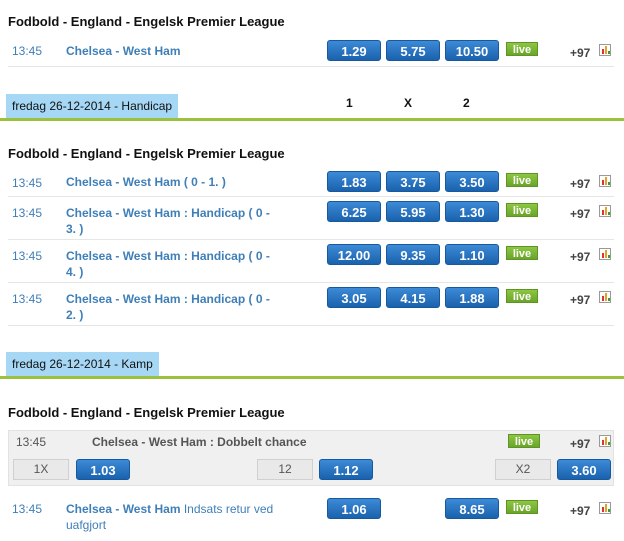 This screenshot has height=541, width=624. I want to click on market-name-line2: uafgjort, so click(86, 525).